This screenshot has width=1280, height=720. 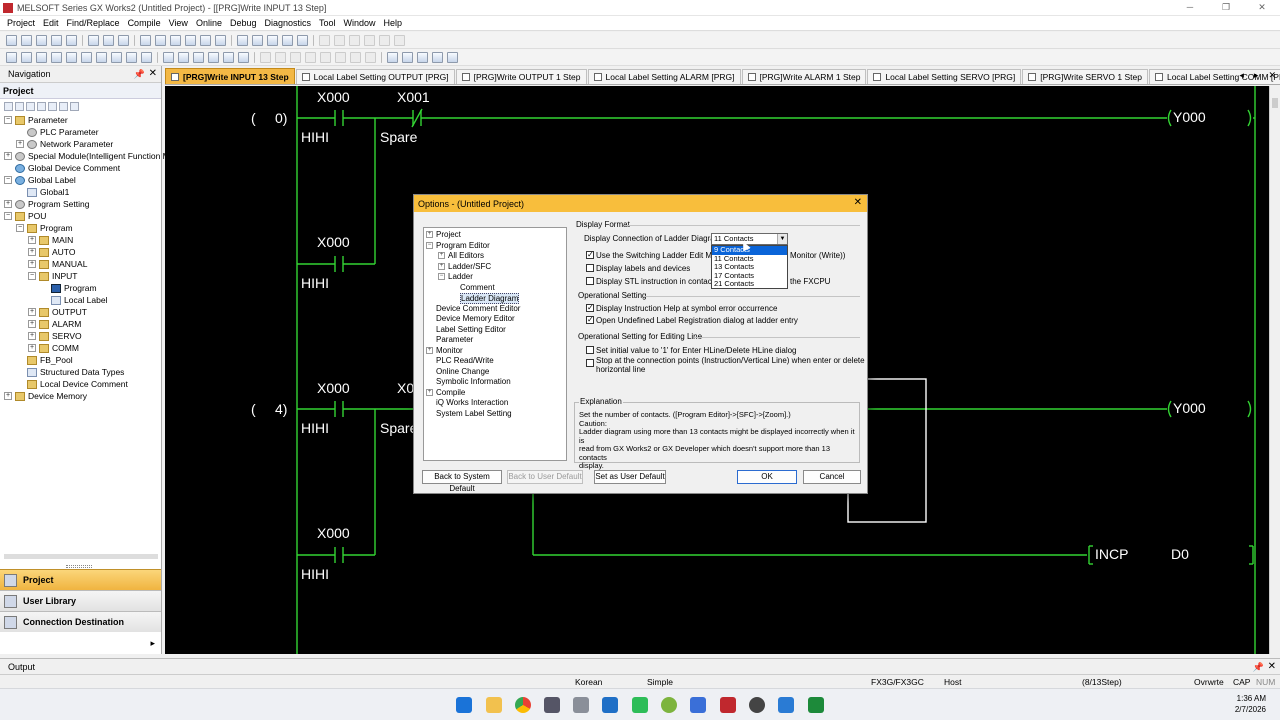 I want to click on maximize-button: ❐, so click(x=1226, y=8).